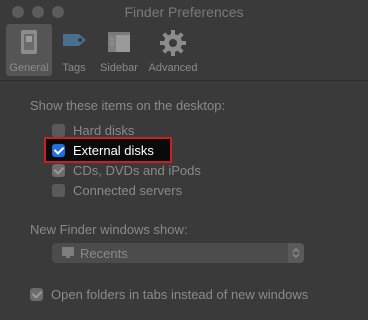 The width and height of the screenshot is (368, 320). Describe the element at coordinates (18, 12) in the screenshot. I see `close-button` at that location.